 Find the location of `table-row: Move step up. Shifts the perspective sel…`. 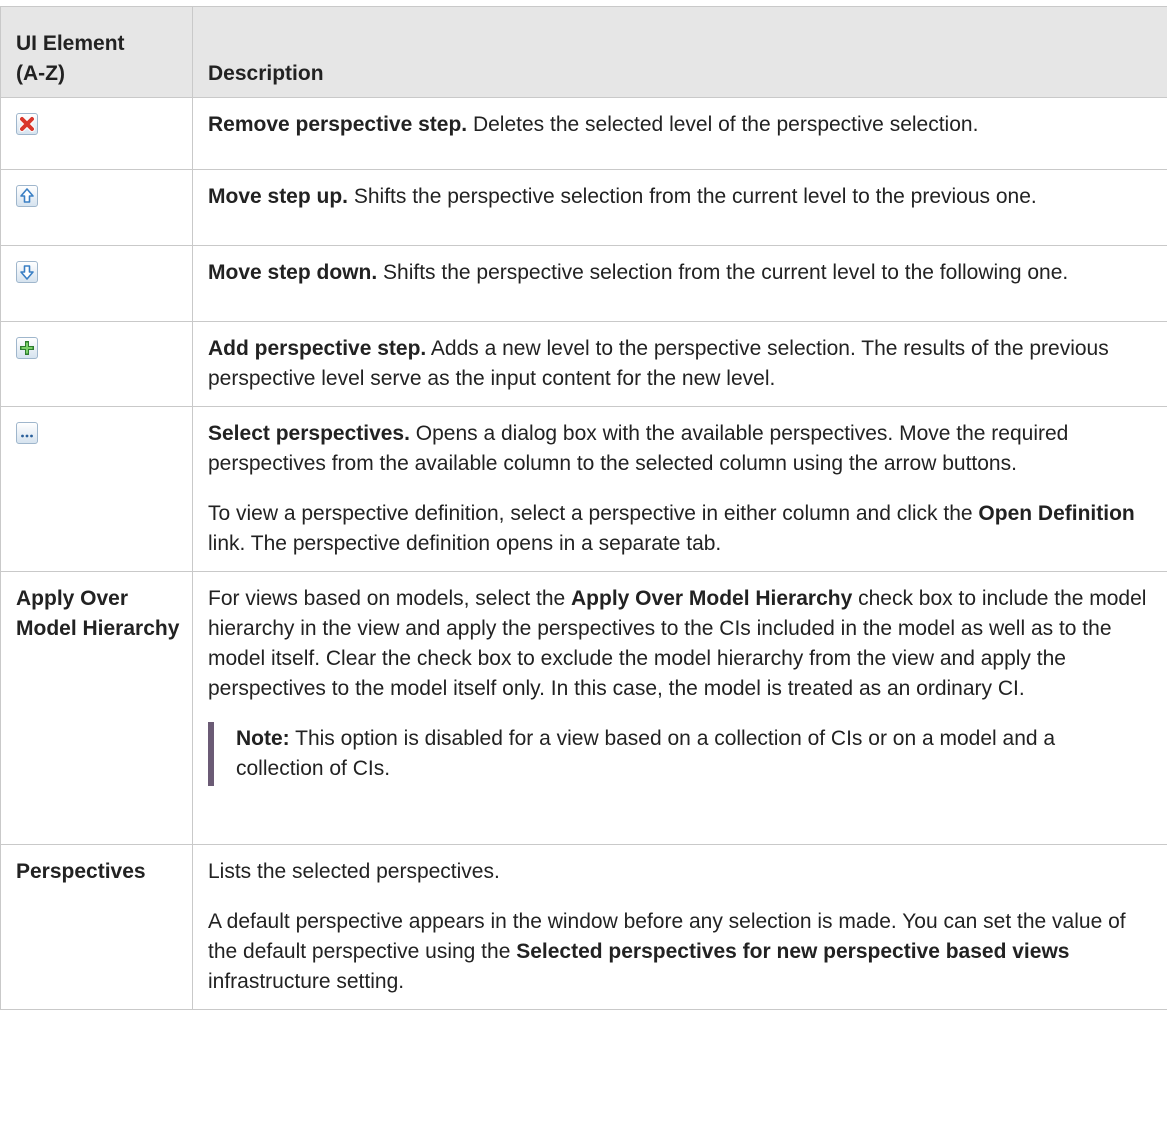

table-row: Move step up. Shifts the perspective sel… is located at coordinates (583, 207).